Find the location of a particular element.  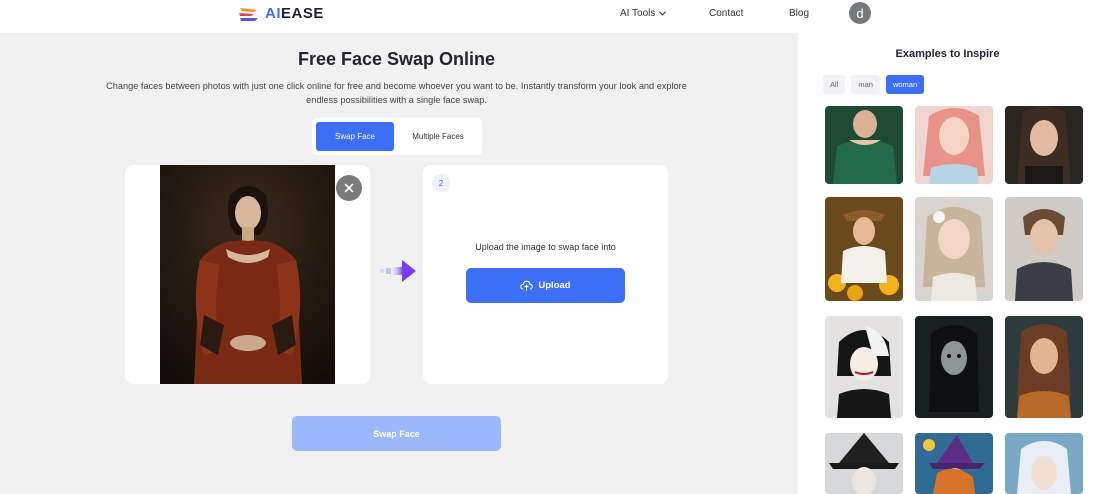

examples-title: Examples to Inspire is located at coordinates (947, 54).